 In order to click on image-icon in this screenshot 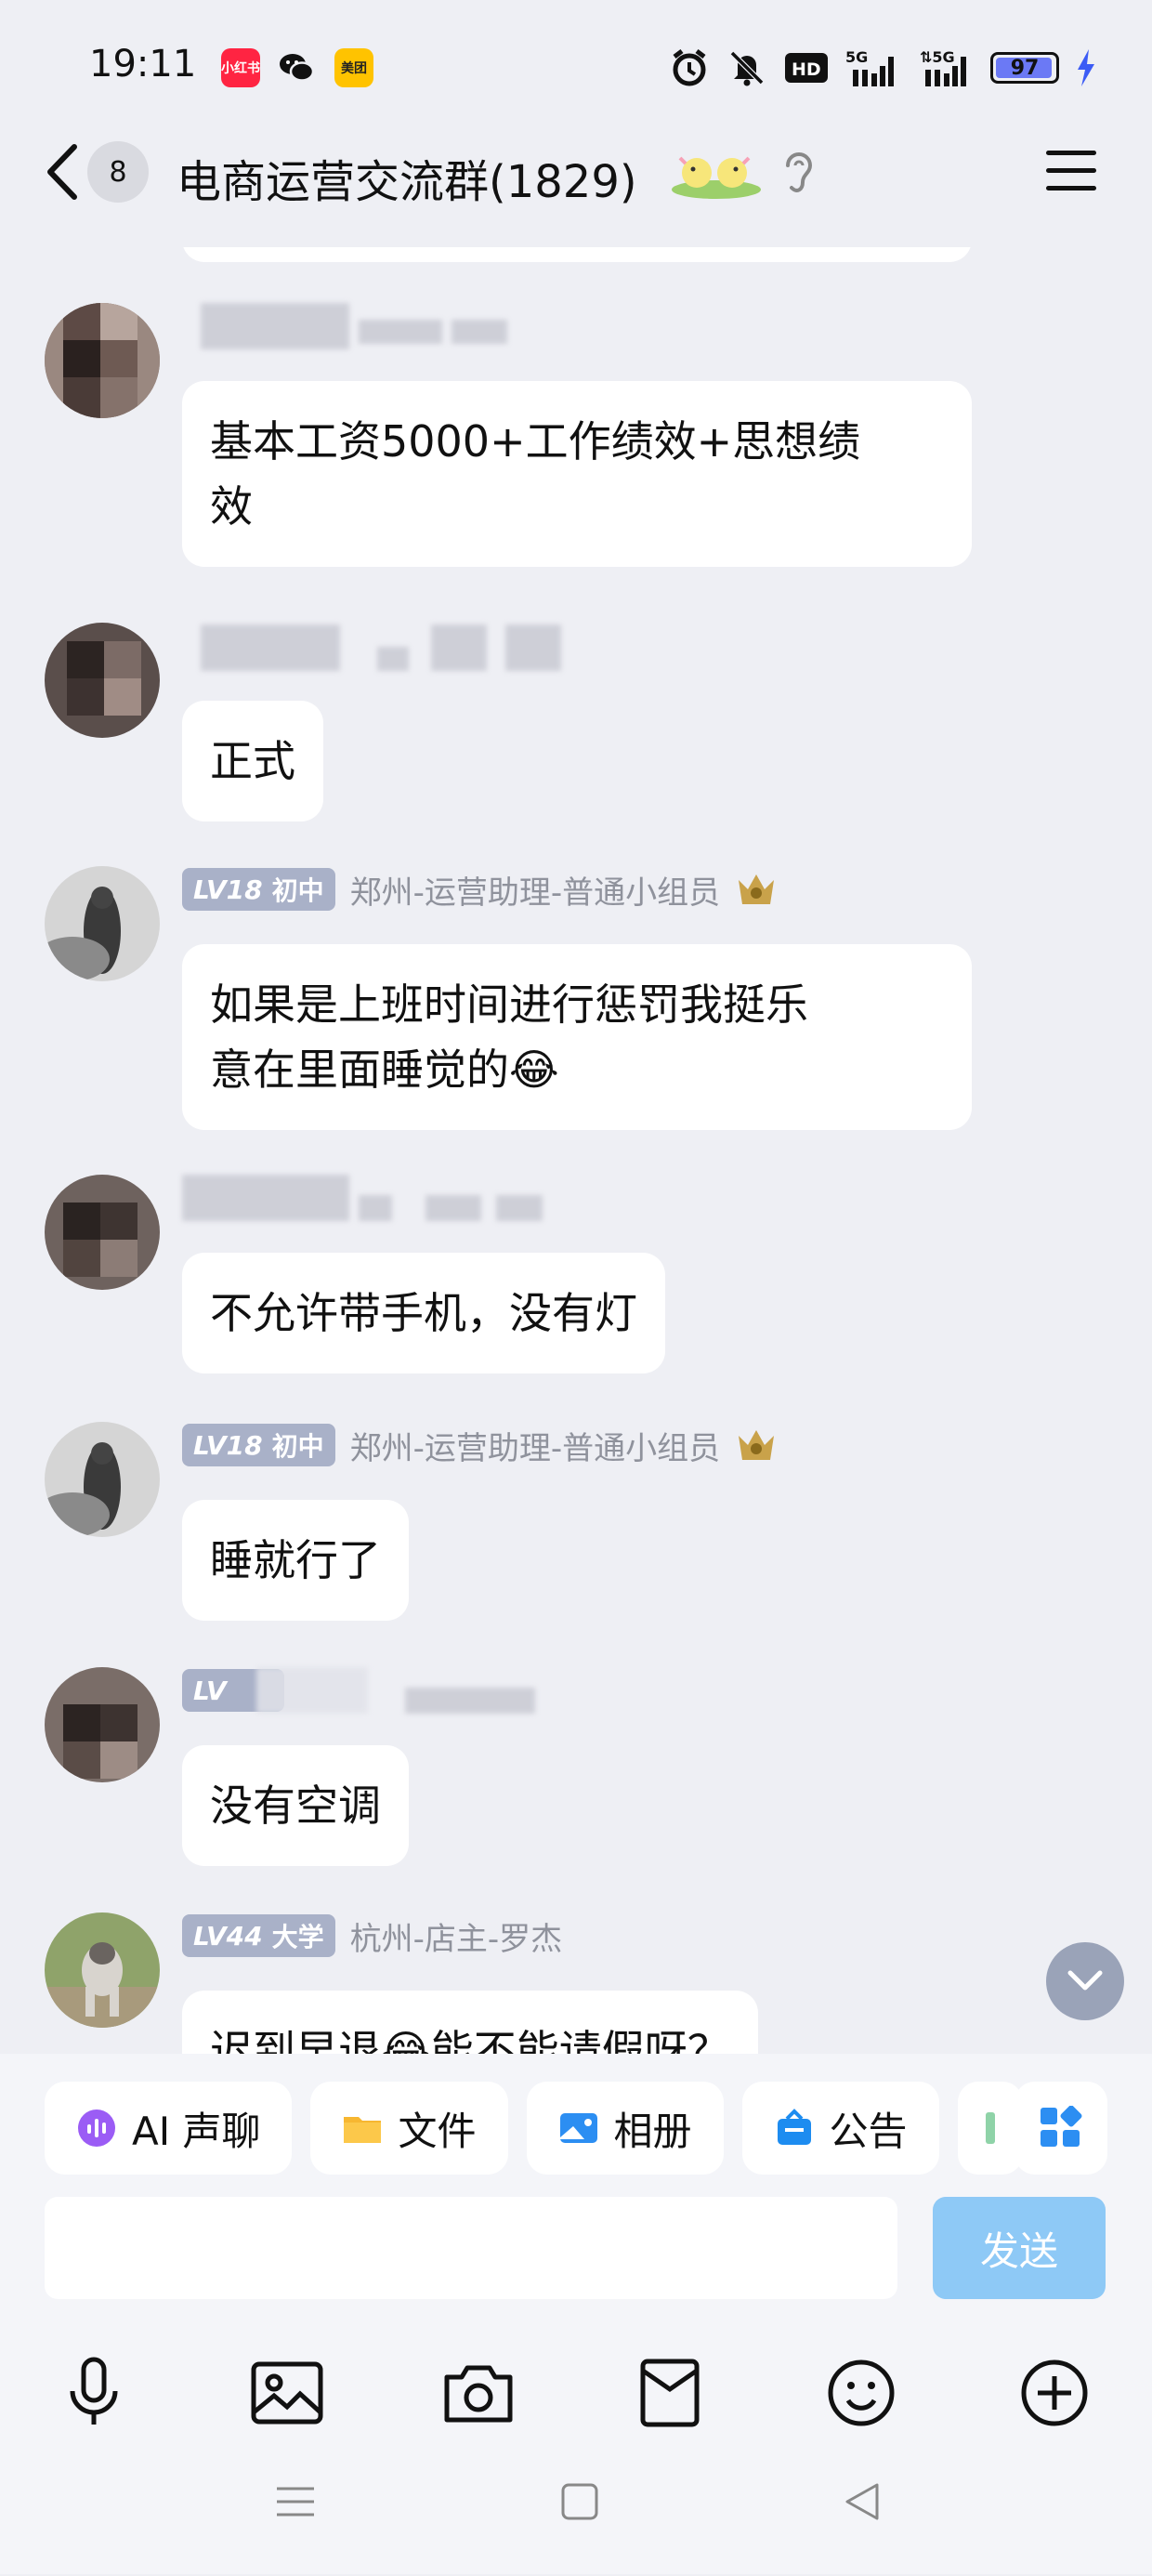, I will do `click(287, 2393)`.